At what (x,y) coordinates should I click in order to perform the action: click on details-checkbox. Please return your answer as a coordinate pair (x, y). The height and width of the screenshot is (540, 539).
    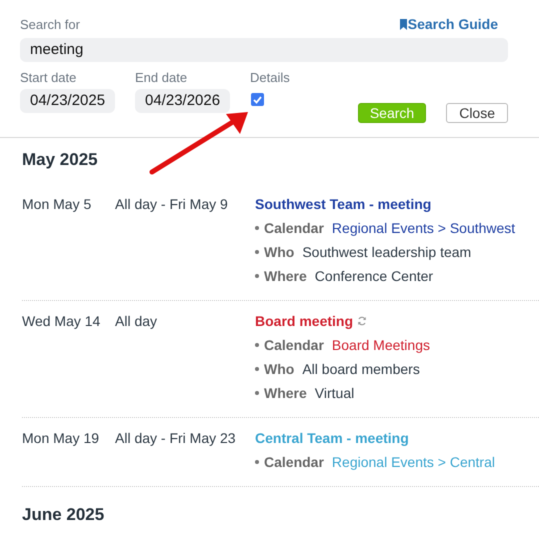
    Looking at the image, I should click on (257, 99).